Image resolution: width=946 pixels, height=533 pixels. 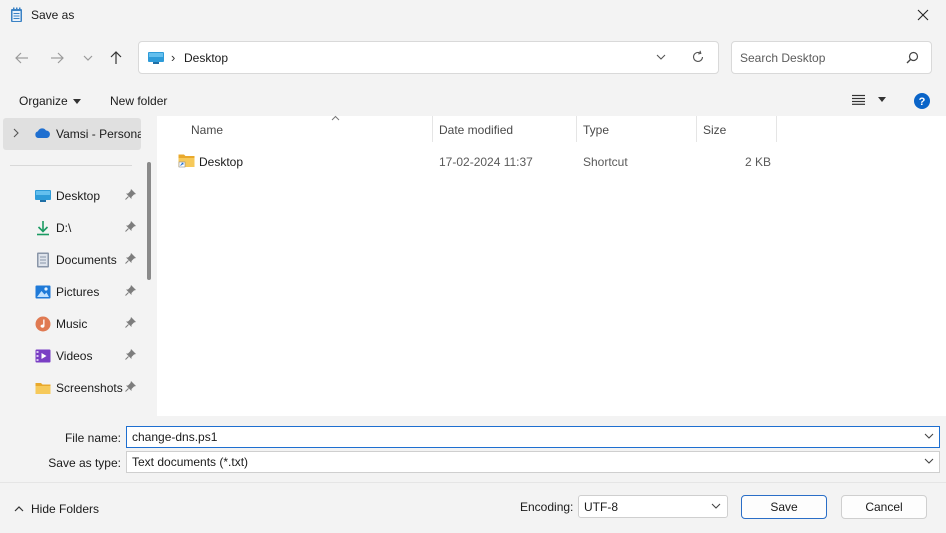 I want to click on caret-down-icon, so click(x=76, y=101).